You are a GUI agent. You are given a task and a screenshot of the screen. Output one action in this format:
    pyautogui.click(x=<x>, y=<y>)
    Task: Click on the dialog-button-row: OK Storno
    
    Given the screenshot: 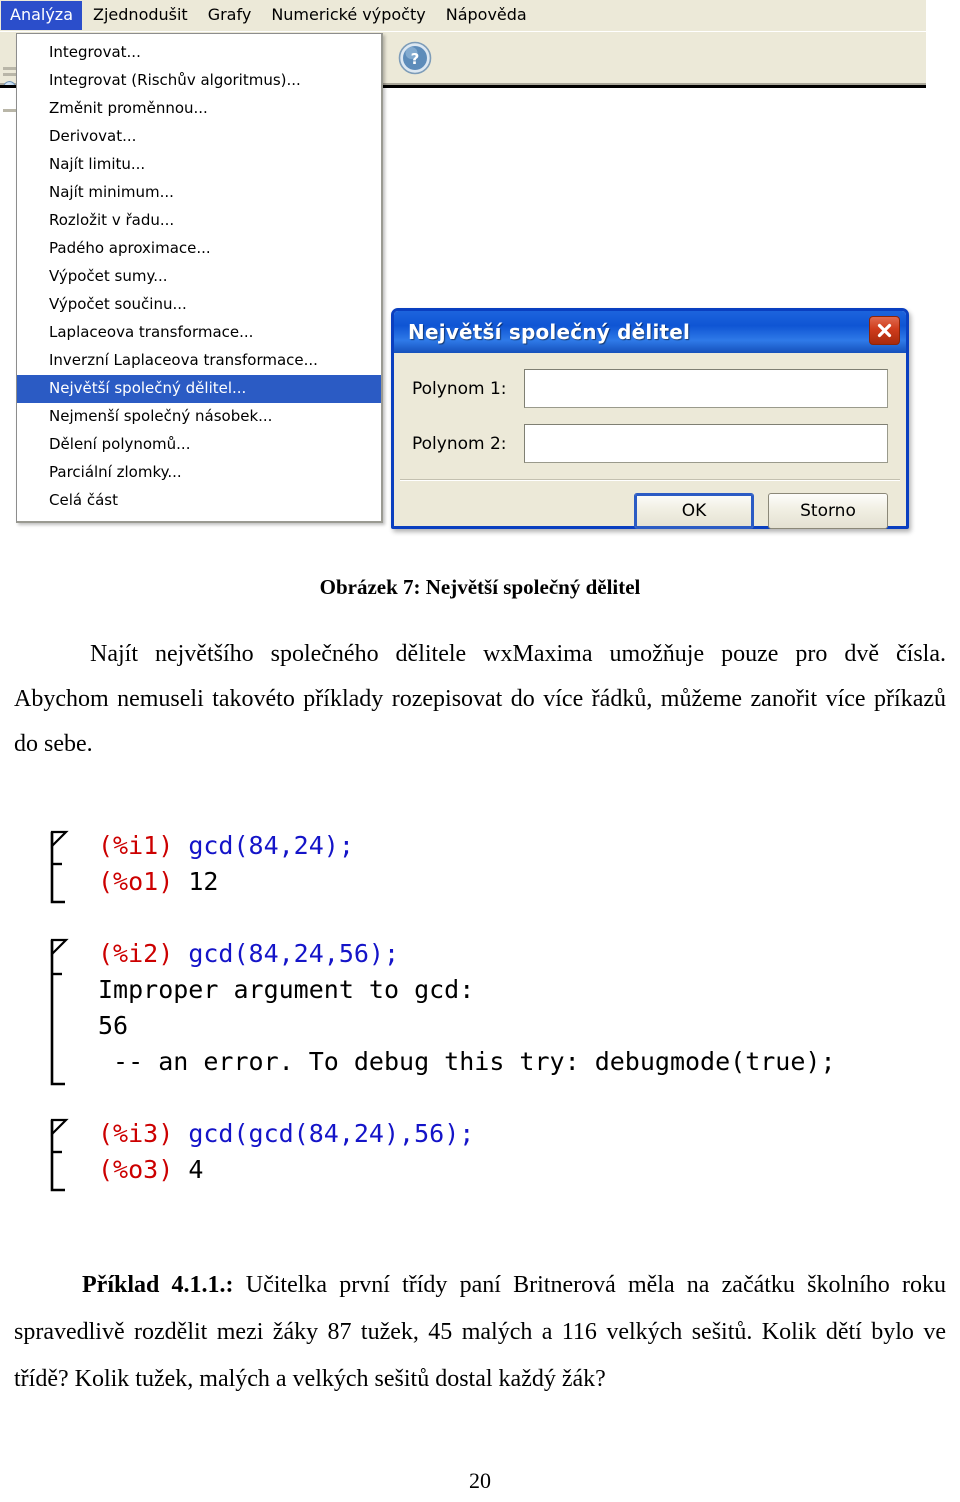 What is the action you would take?
    pyautogui.click(x=650, y=505)
    